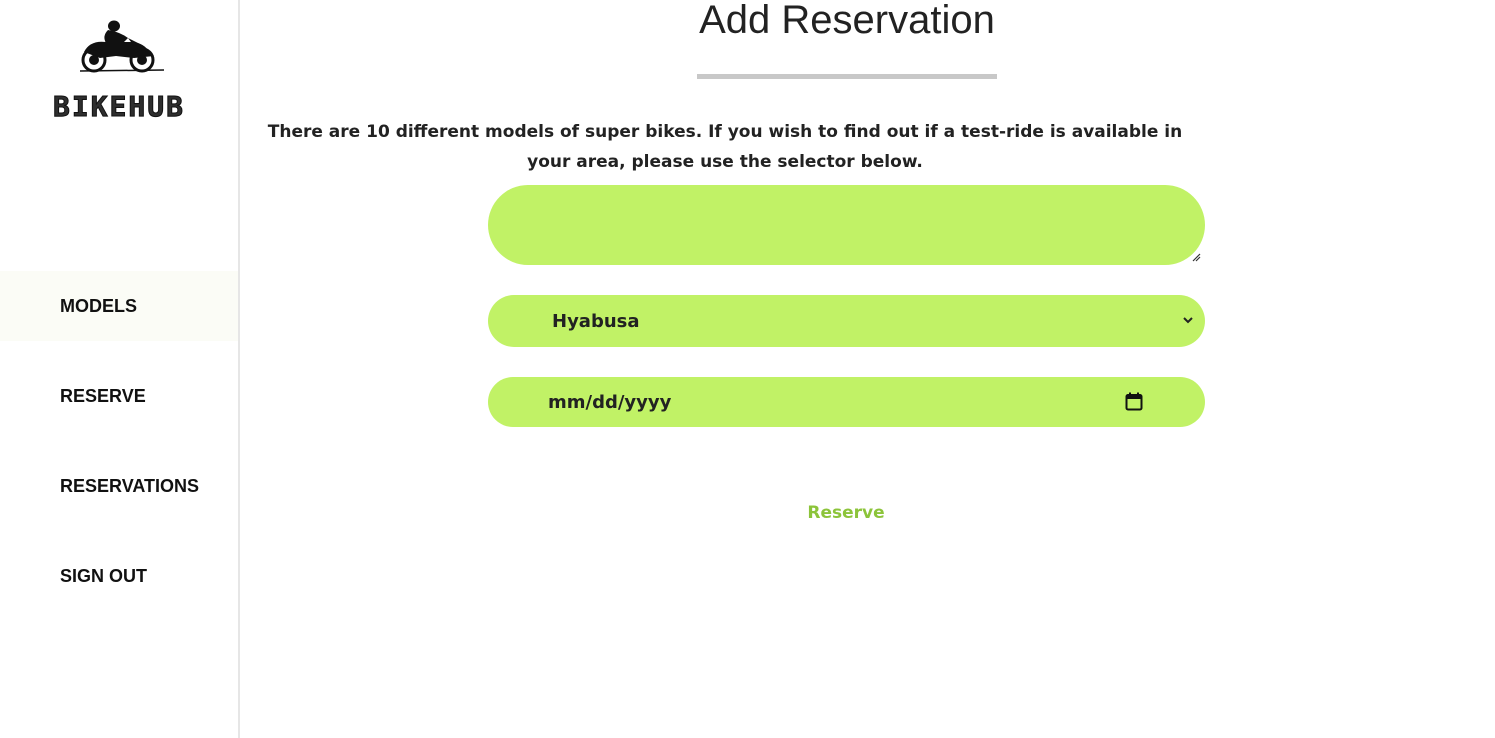 The image size is (1495, 738). What do you see at coordinates (1134, 401) in the screenshot?
I see `calendar-icon` at bounding box center [1134, 401].